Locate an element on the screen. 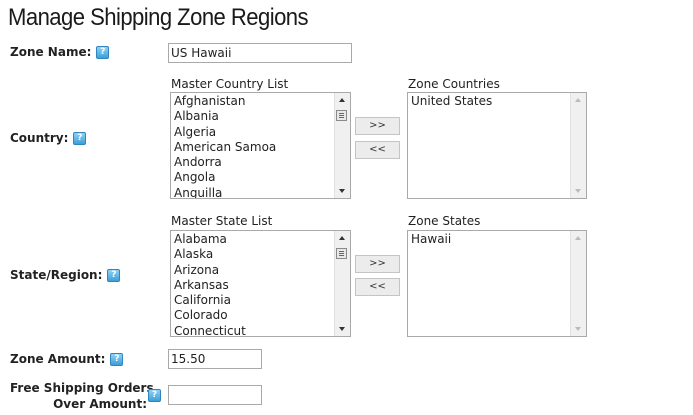 This screenshot has width=693, height=415. country-label-row: Country:? is located at coordinates (48, 138).